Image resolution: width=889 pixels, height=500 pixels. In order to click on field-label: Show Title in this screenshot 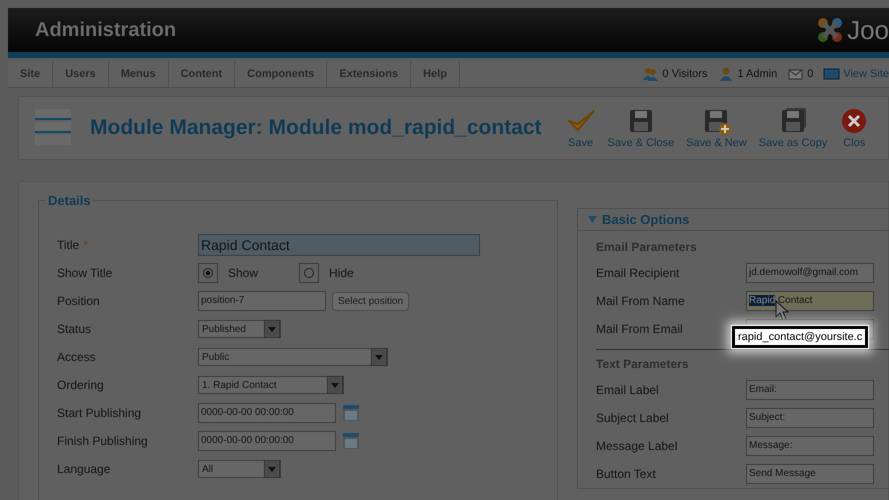, I will do `click(84, 273)`.